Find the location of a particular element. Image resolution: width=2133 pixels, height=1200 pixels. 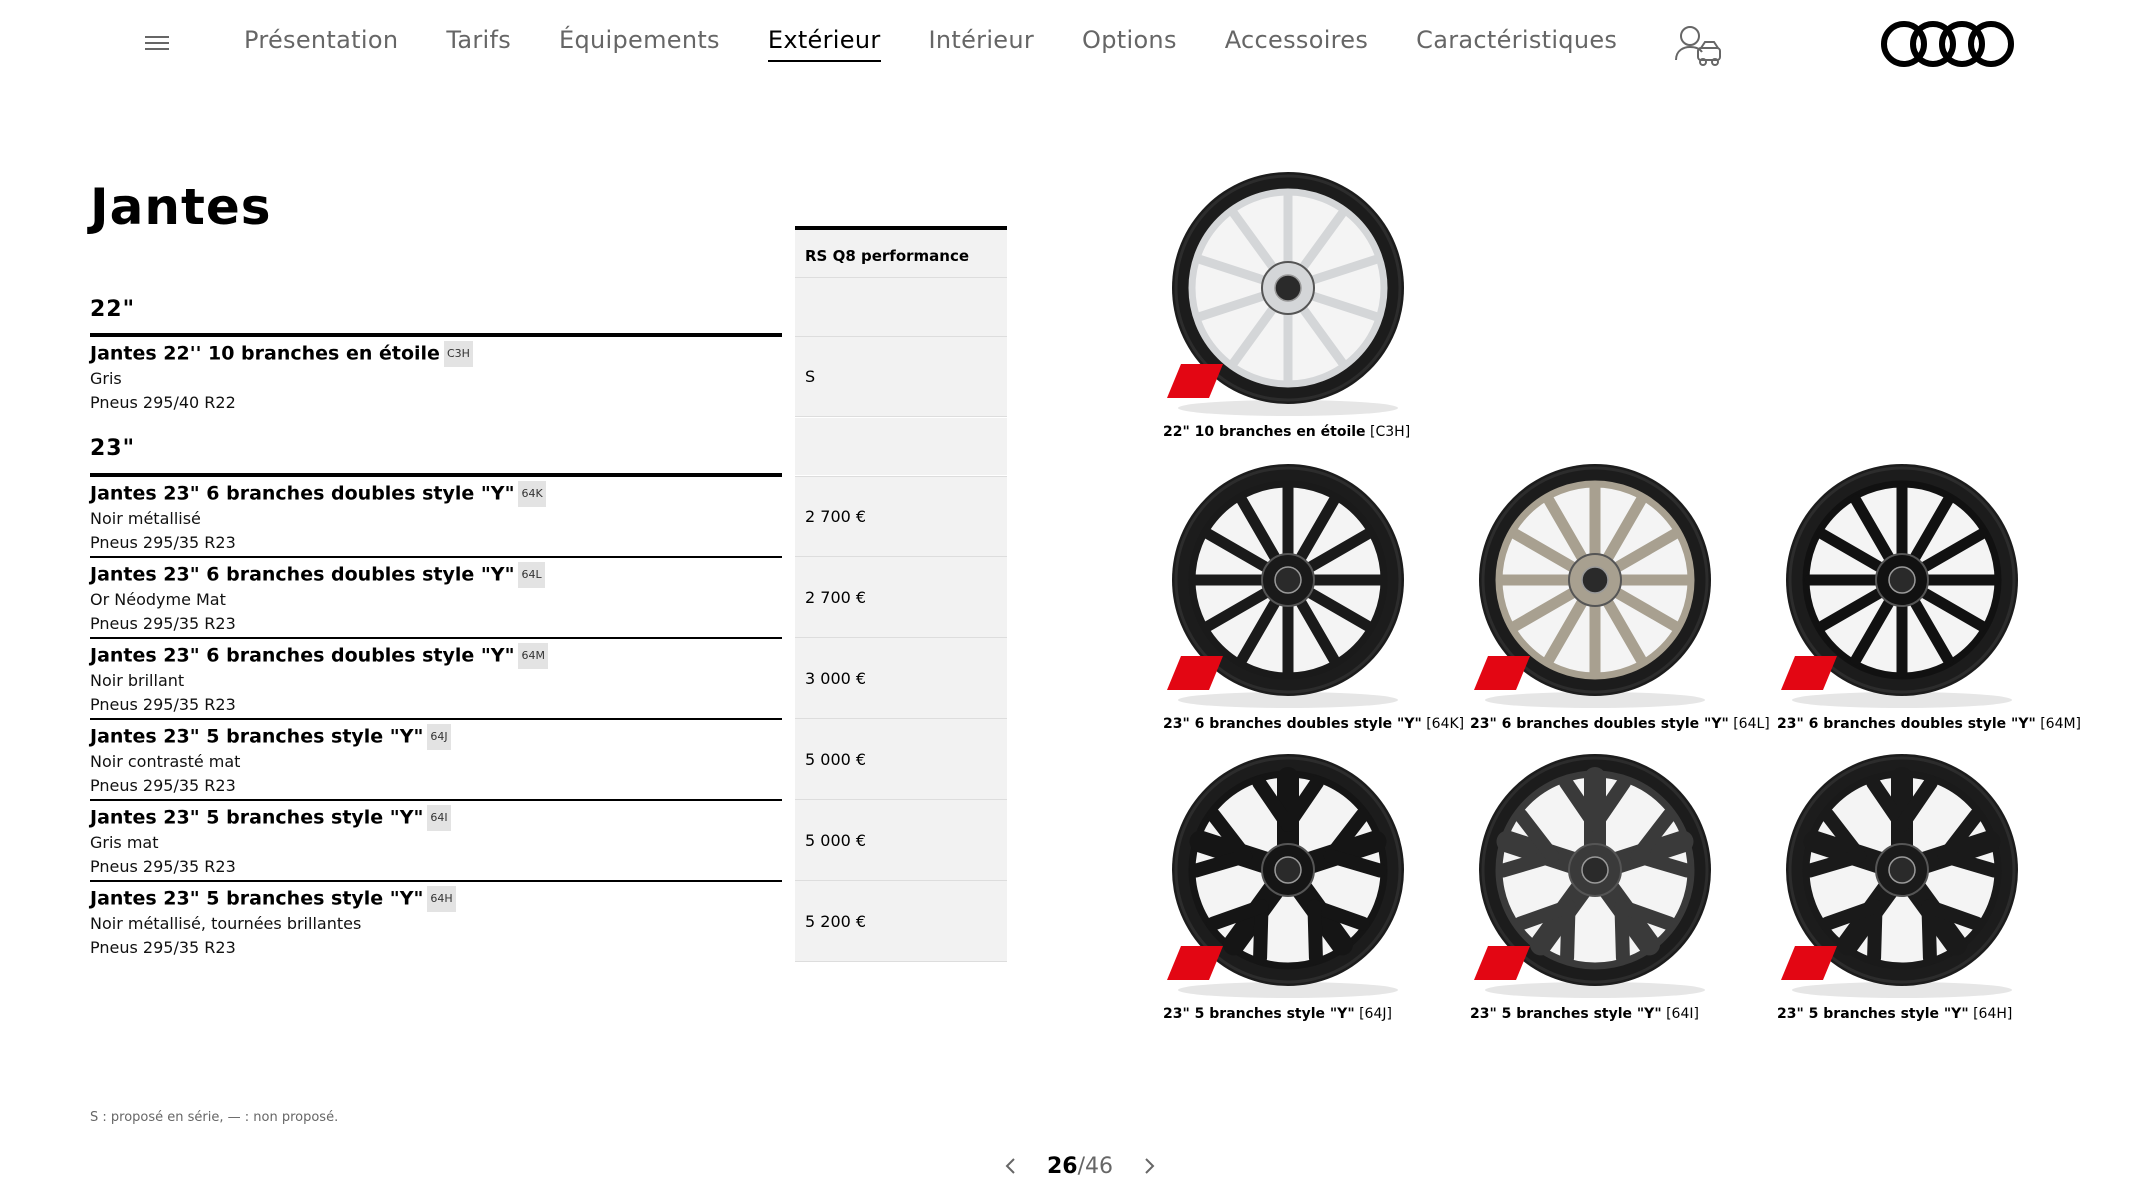

page-indicator: 26/46 is located at coordinates (1080, 1166).